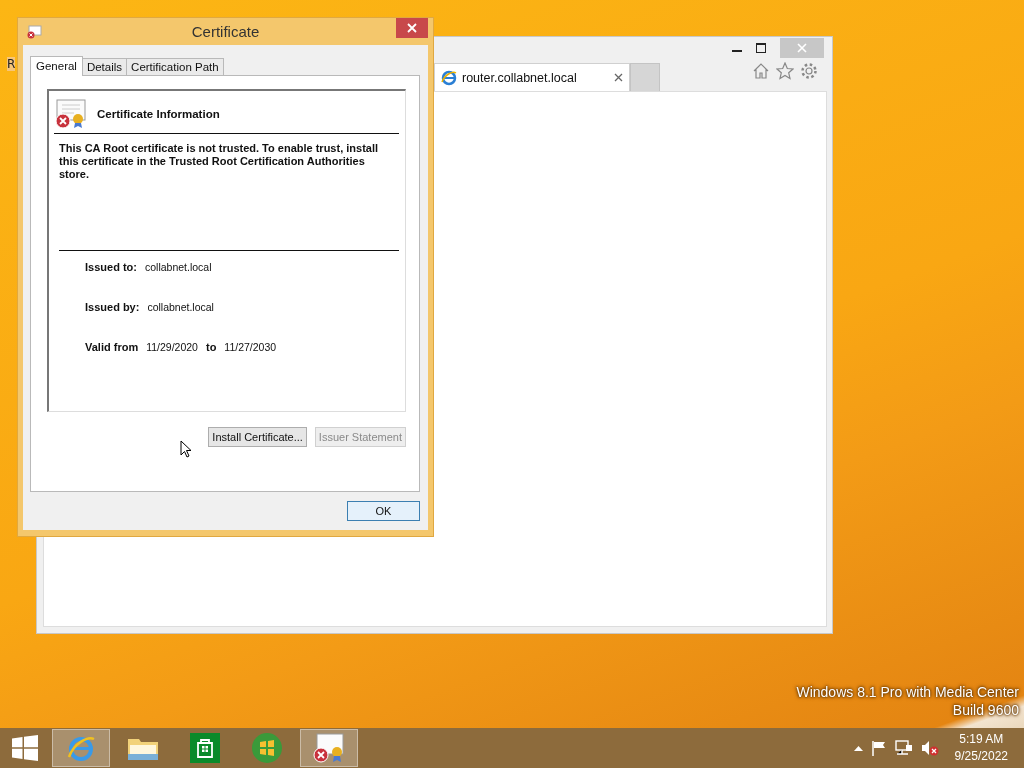 The height and width of the screenshot is (768, 1024). What do you see at coordinates (858, 748) in the screenshot?
I see `show-hidden-icons-icon` at bounding box center [858, 748].